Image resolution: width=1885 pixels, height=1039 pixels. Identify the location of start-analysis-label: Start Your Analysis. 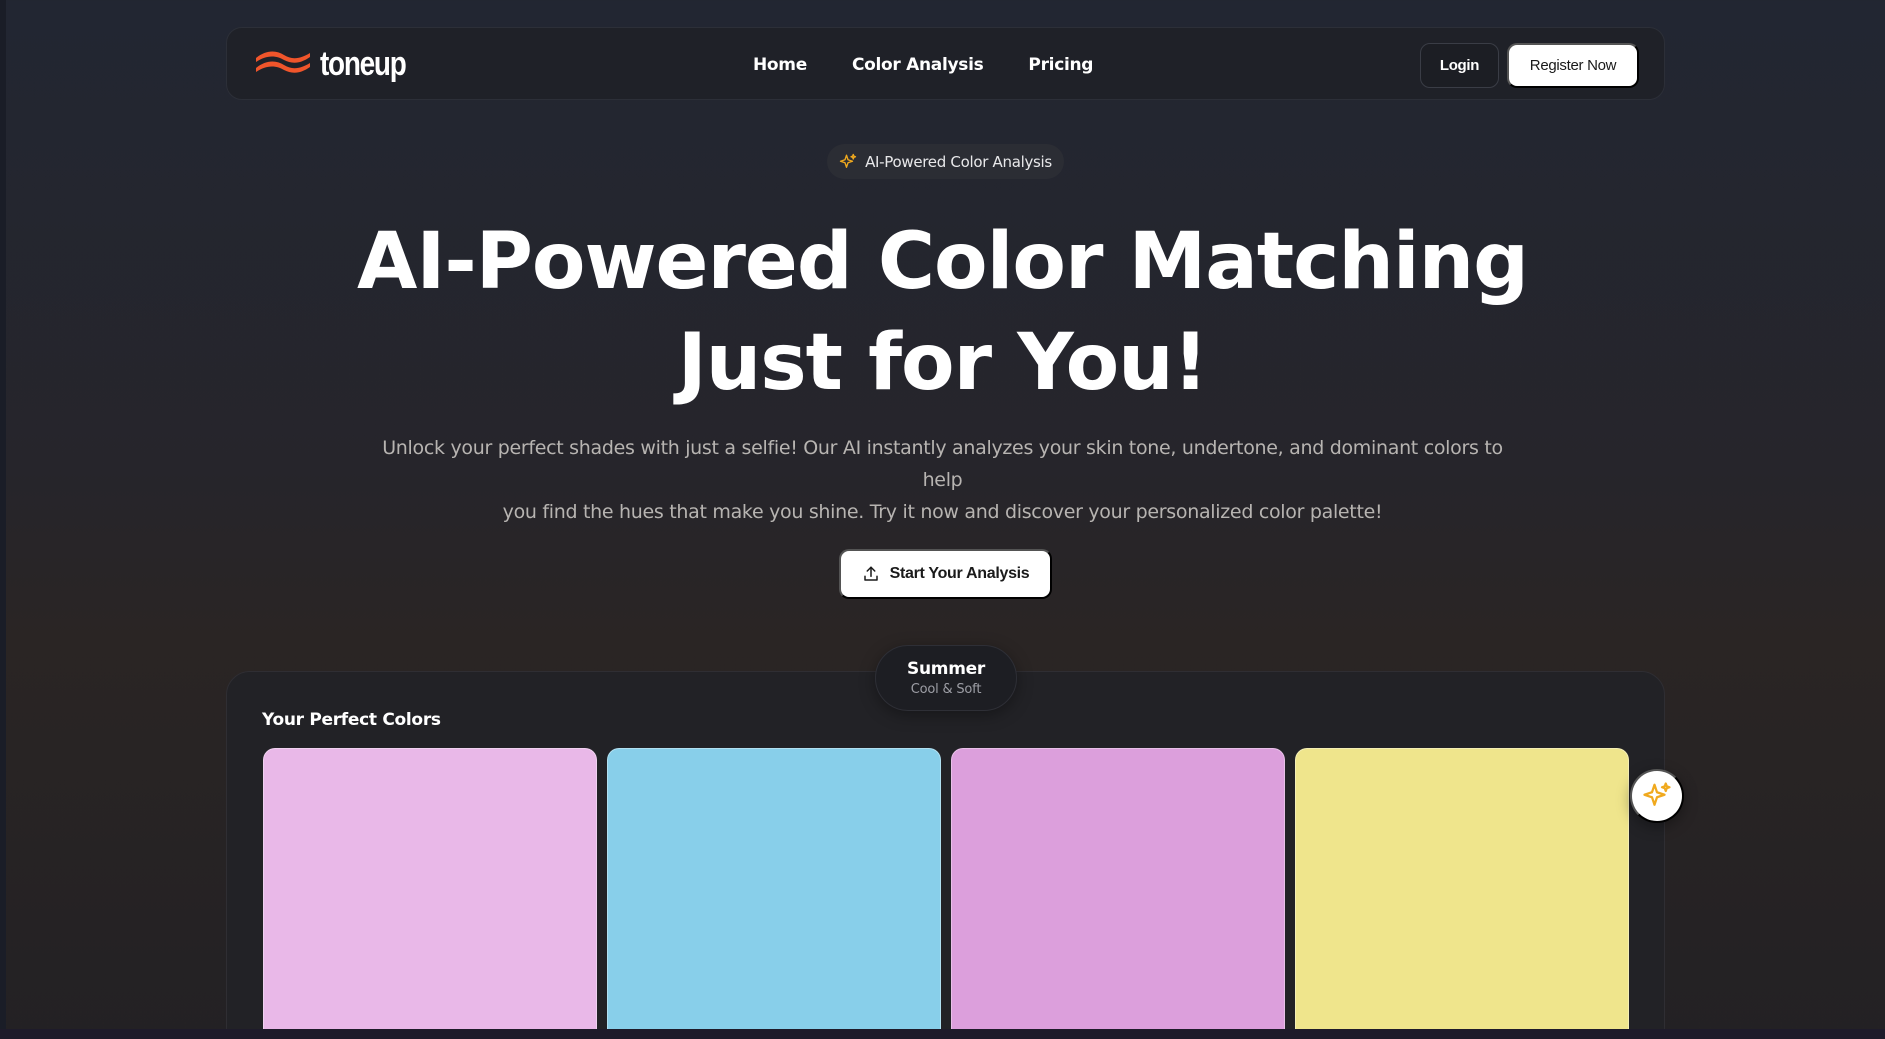
(959, 573).